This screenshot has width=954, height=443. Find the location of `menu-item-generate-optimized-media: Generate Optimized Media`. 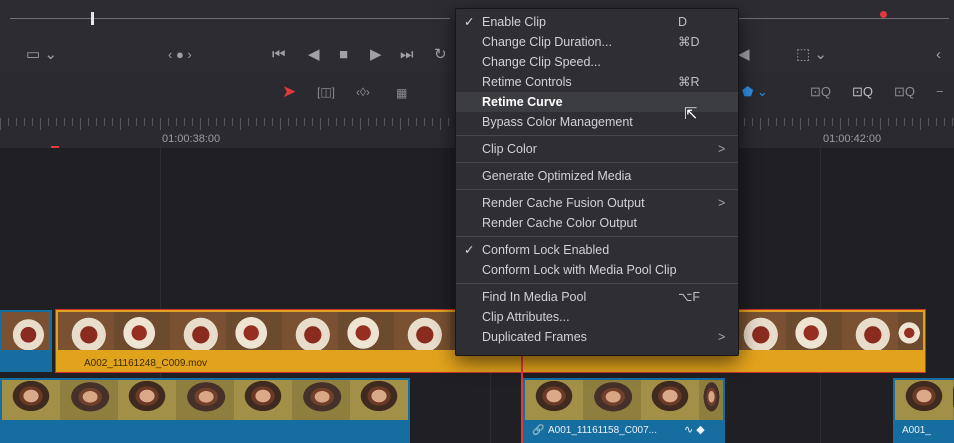

menu-item-generate-optimized-media: Generate Optimized Media is located at coordinates (597, 176).